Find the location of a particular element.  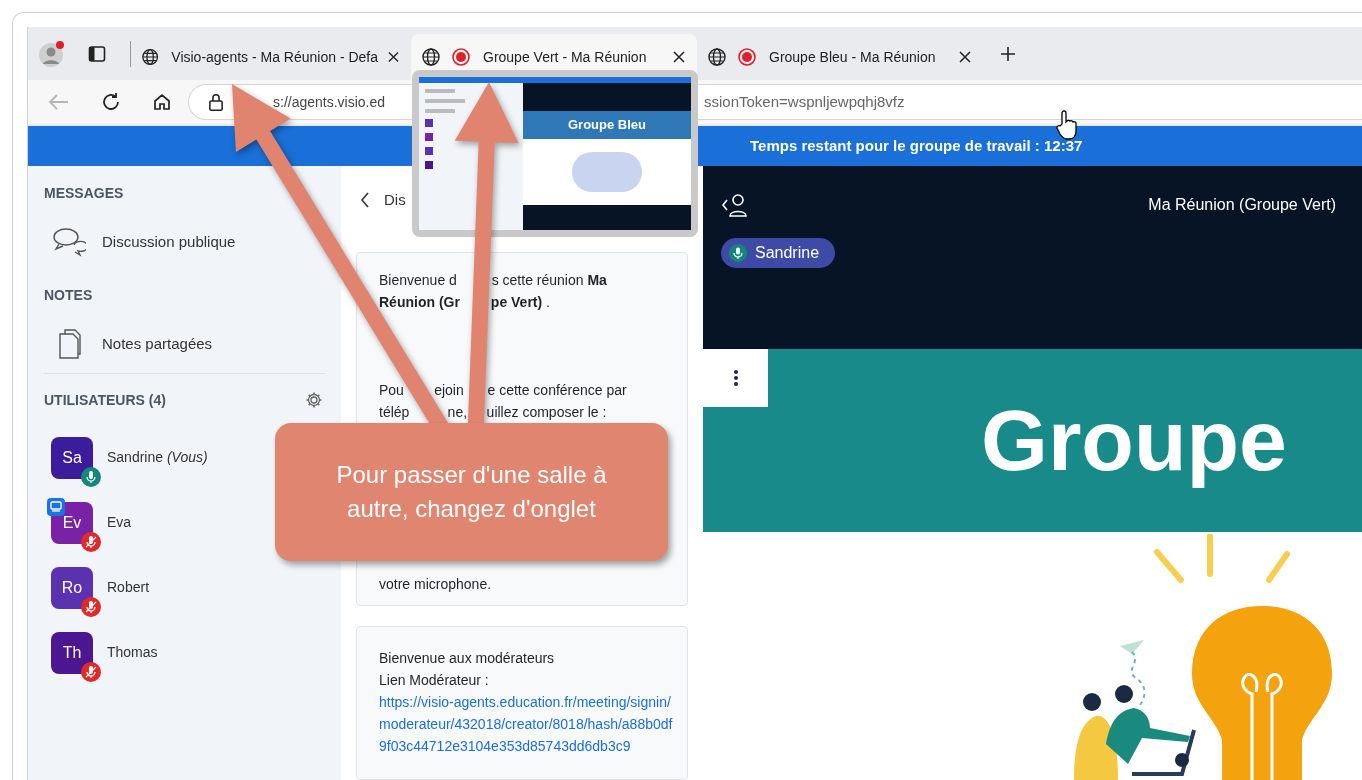

sidebar-item: Discussion publique is located at coordinates (145, 242).